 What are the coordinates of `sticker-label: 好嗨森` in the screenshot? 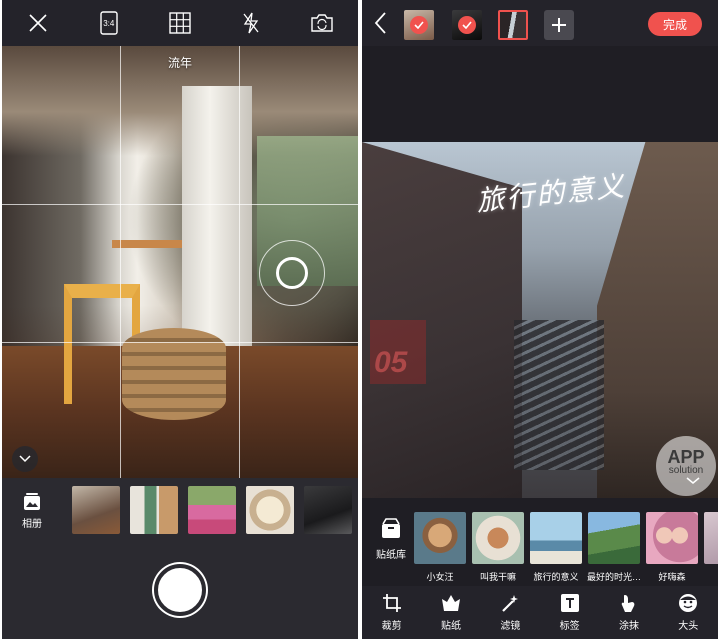 It's located at (672, 577).